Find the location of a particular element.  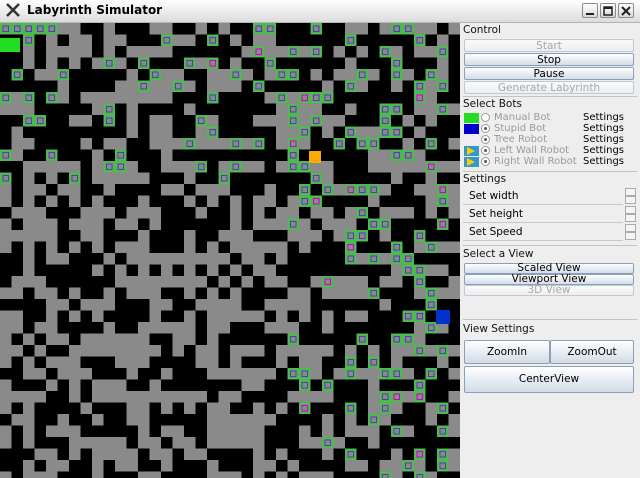

bot-name: Left Wall Robot is located at coordinates (532, 150).